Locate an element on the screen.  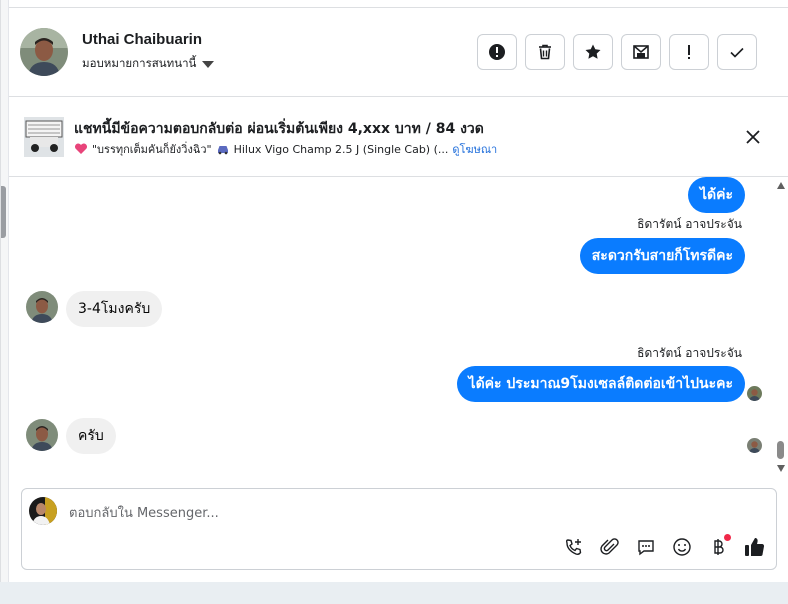
checkmark-icon is located at coordinates (737, 52).